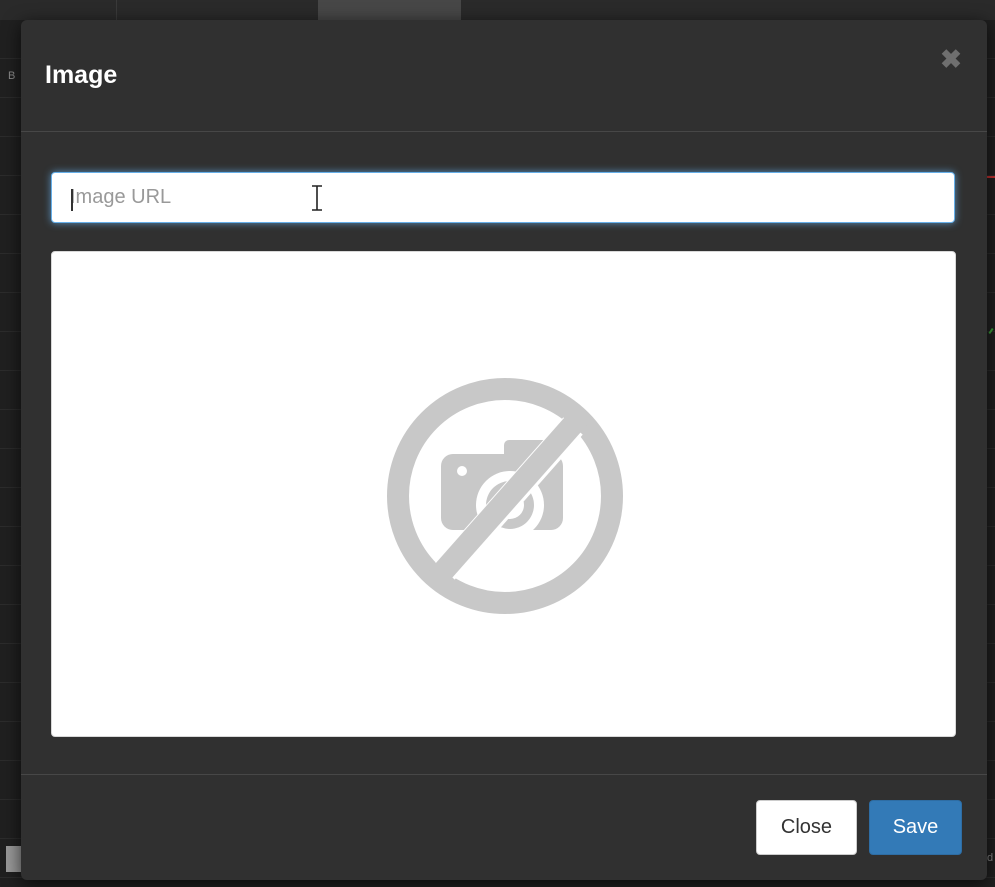  I want to click on close-button: Close, so click(806, 827).